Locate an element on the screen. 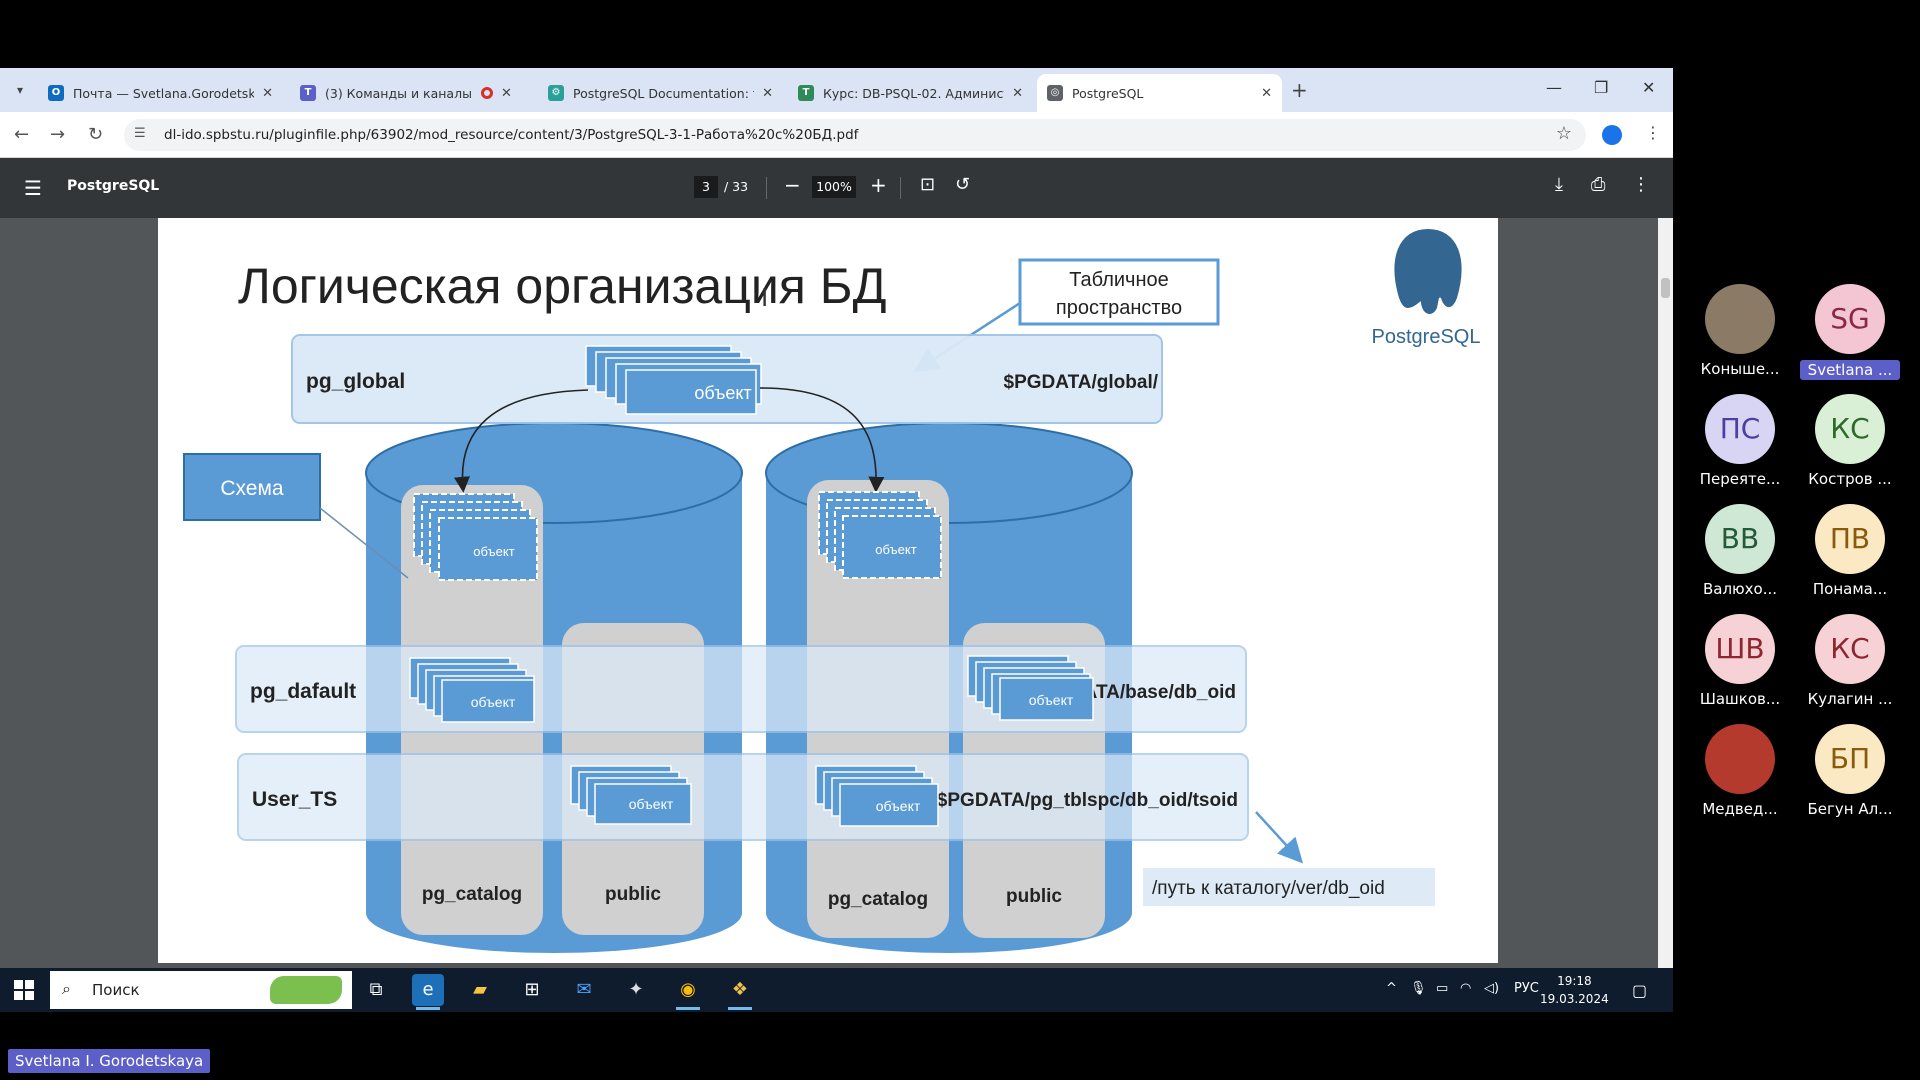 This screenshot has height=1080, width=1920. row-name: User_TS is located at coordinates (294, 799).